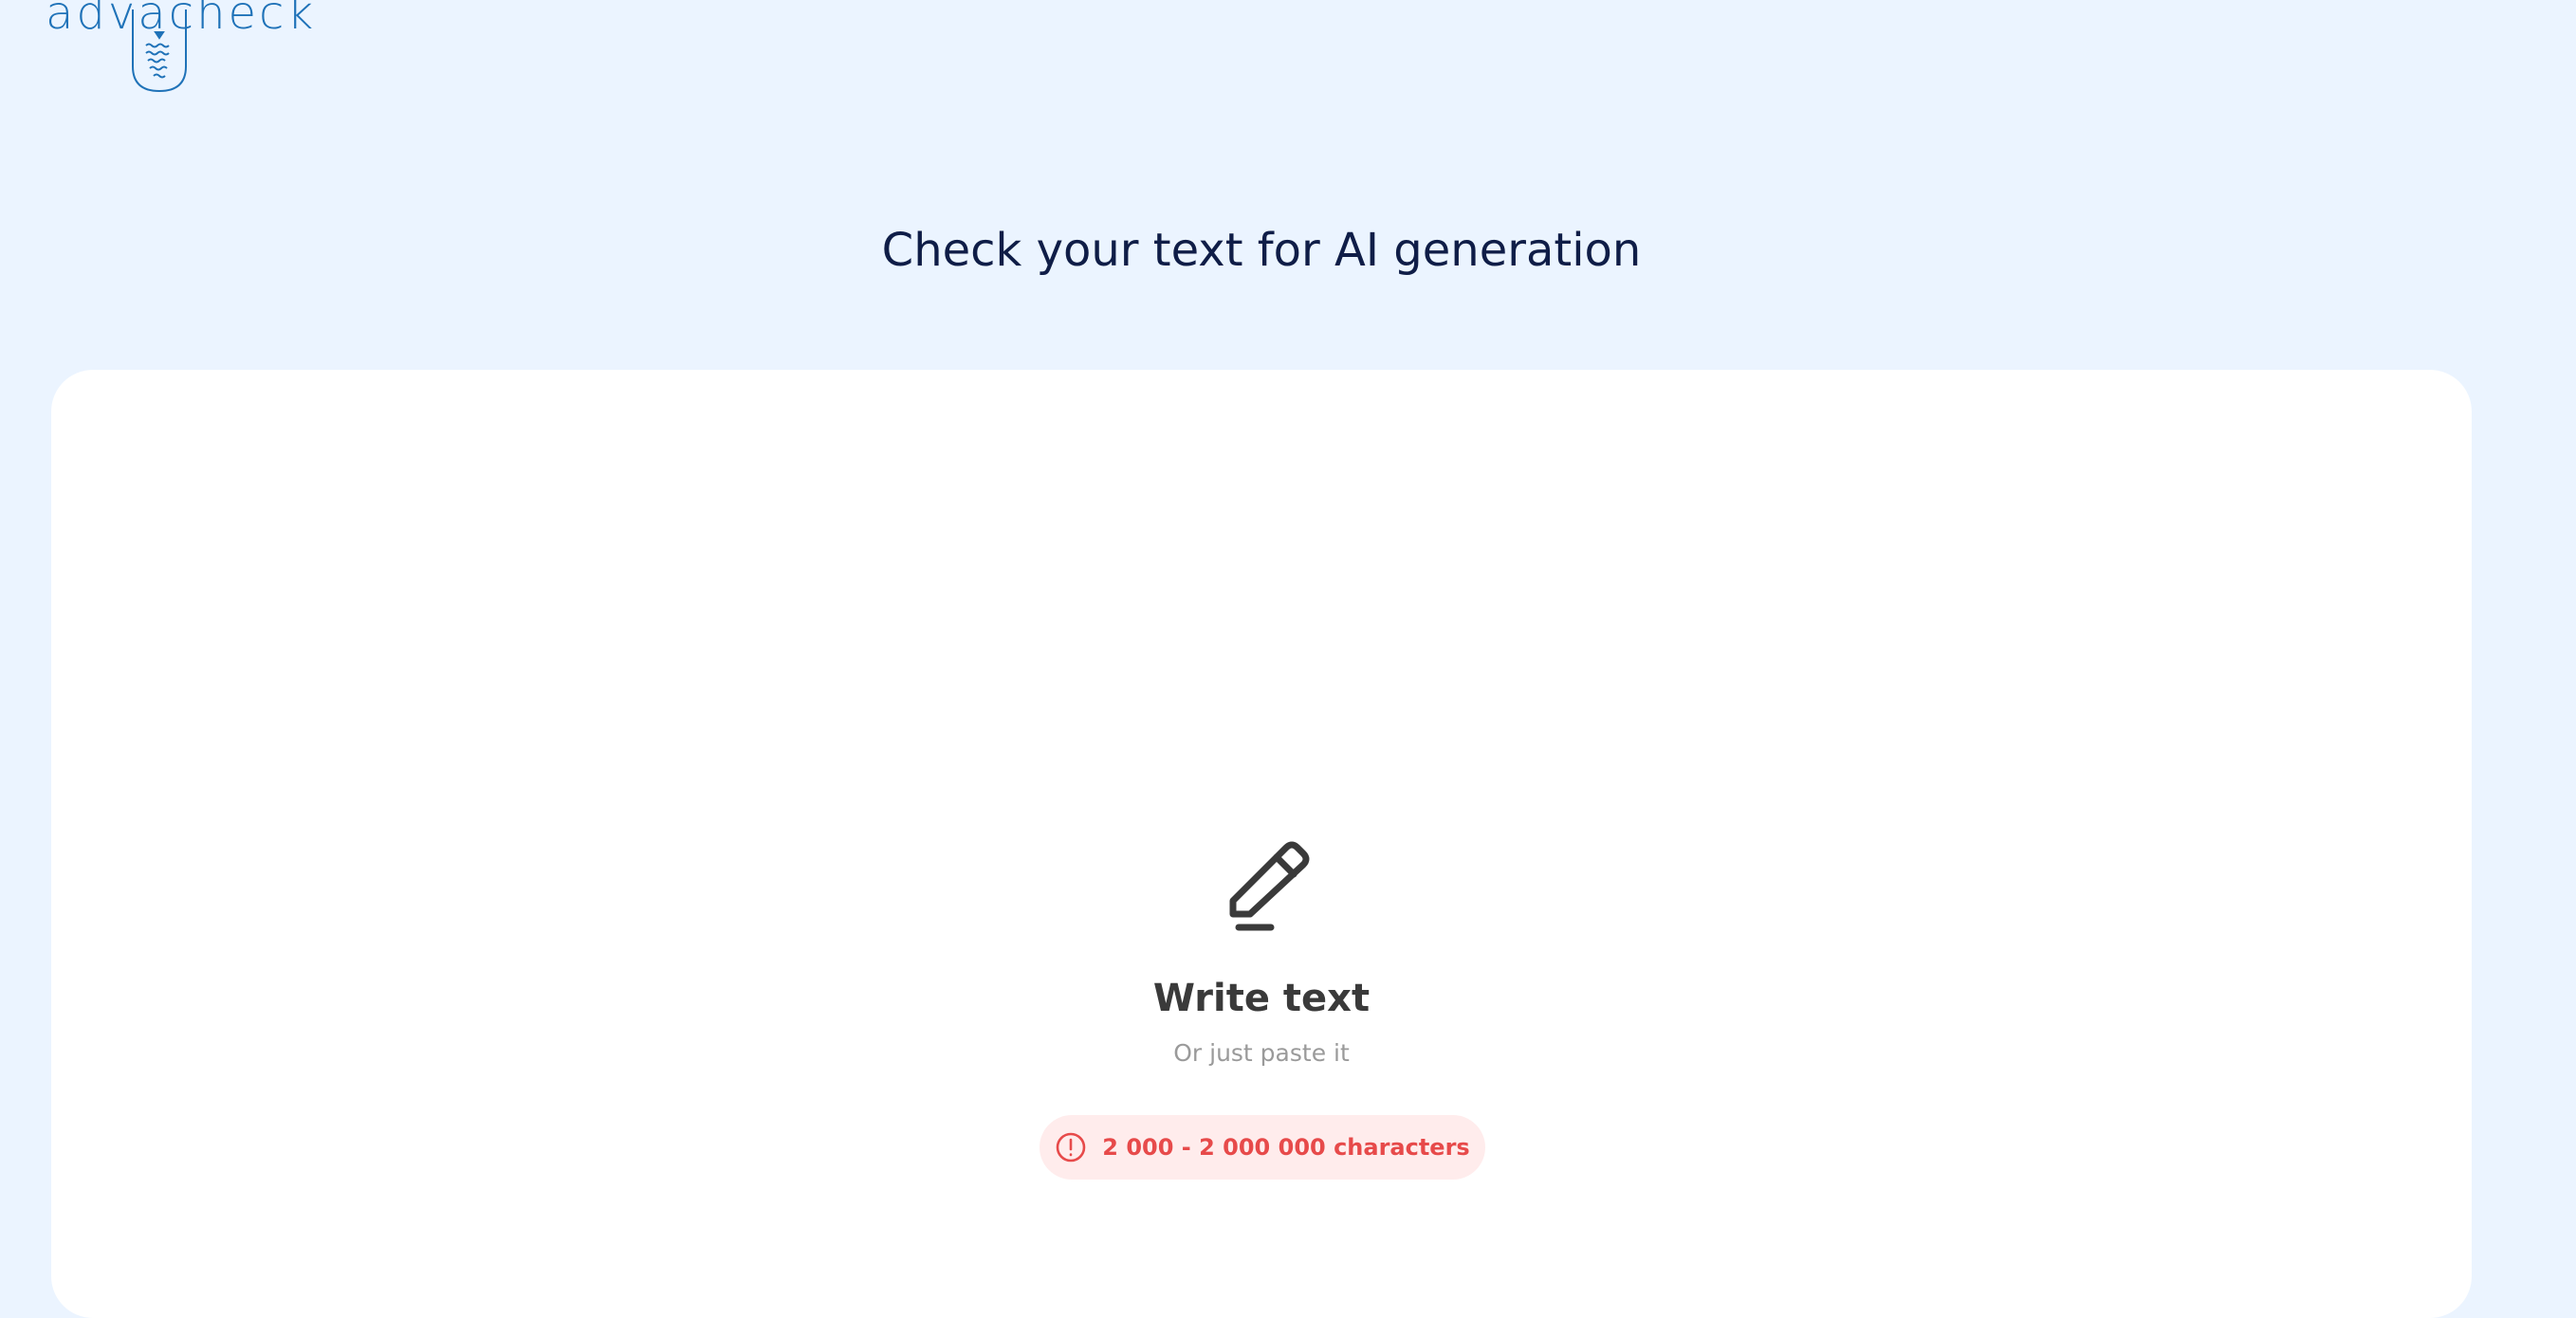 The width and height of the screenshot is (2576, 1318). I want to click on alert-circle-icon, so click(1071, 1147).